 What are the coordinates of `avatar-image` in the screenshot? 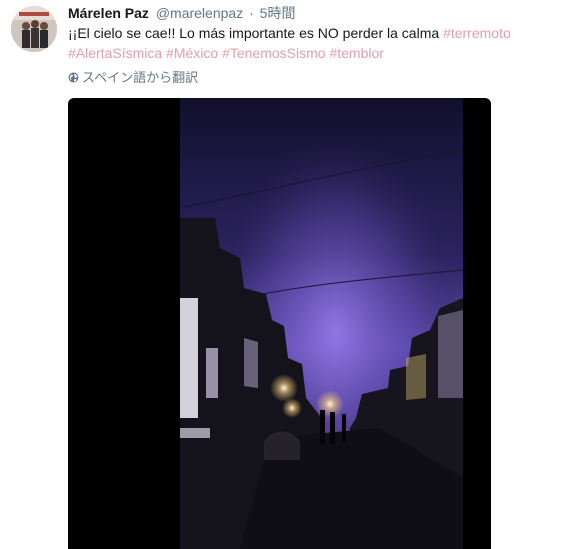 It's located at (34, 29).